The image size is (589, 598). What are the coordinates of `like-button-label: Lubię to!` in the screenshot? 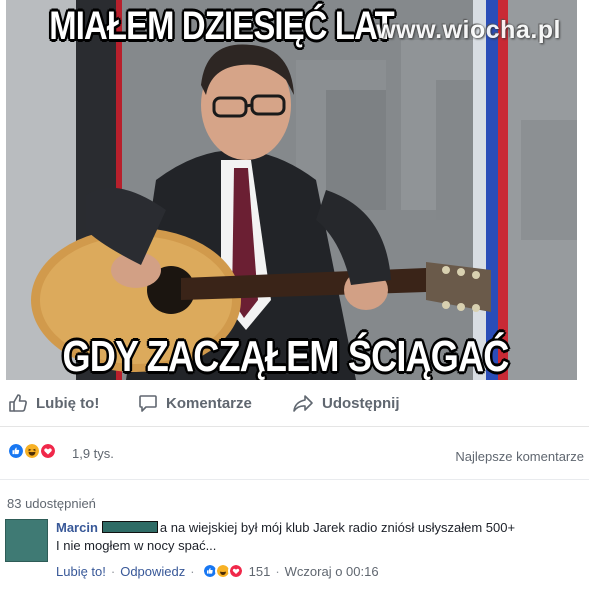 It's located at (68, 403).